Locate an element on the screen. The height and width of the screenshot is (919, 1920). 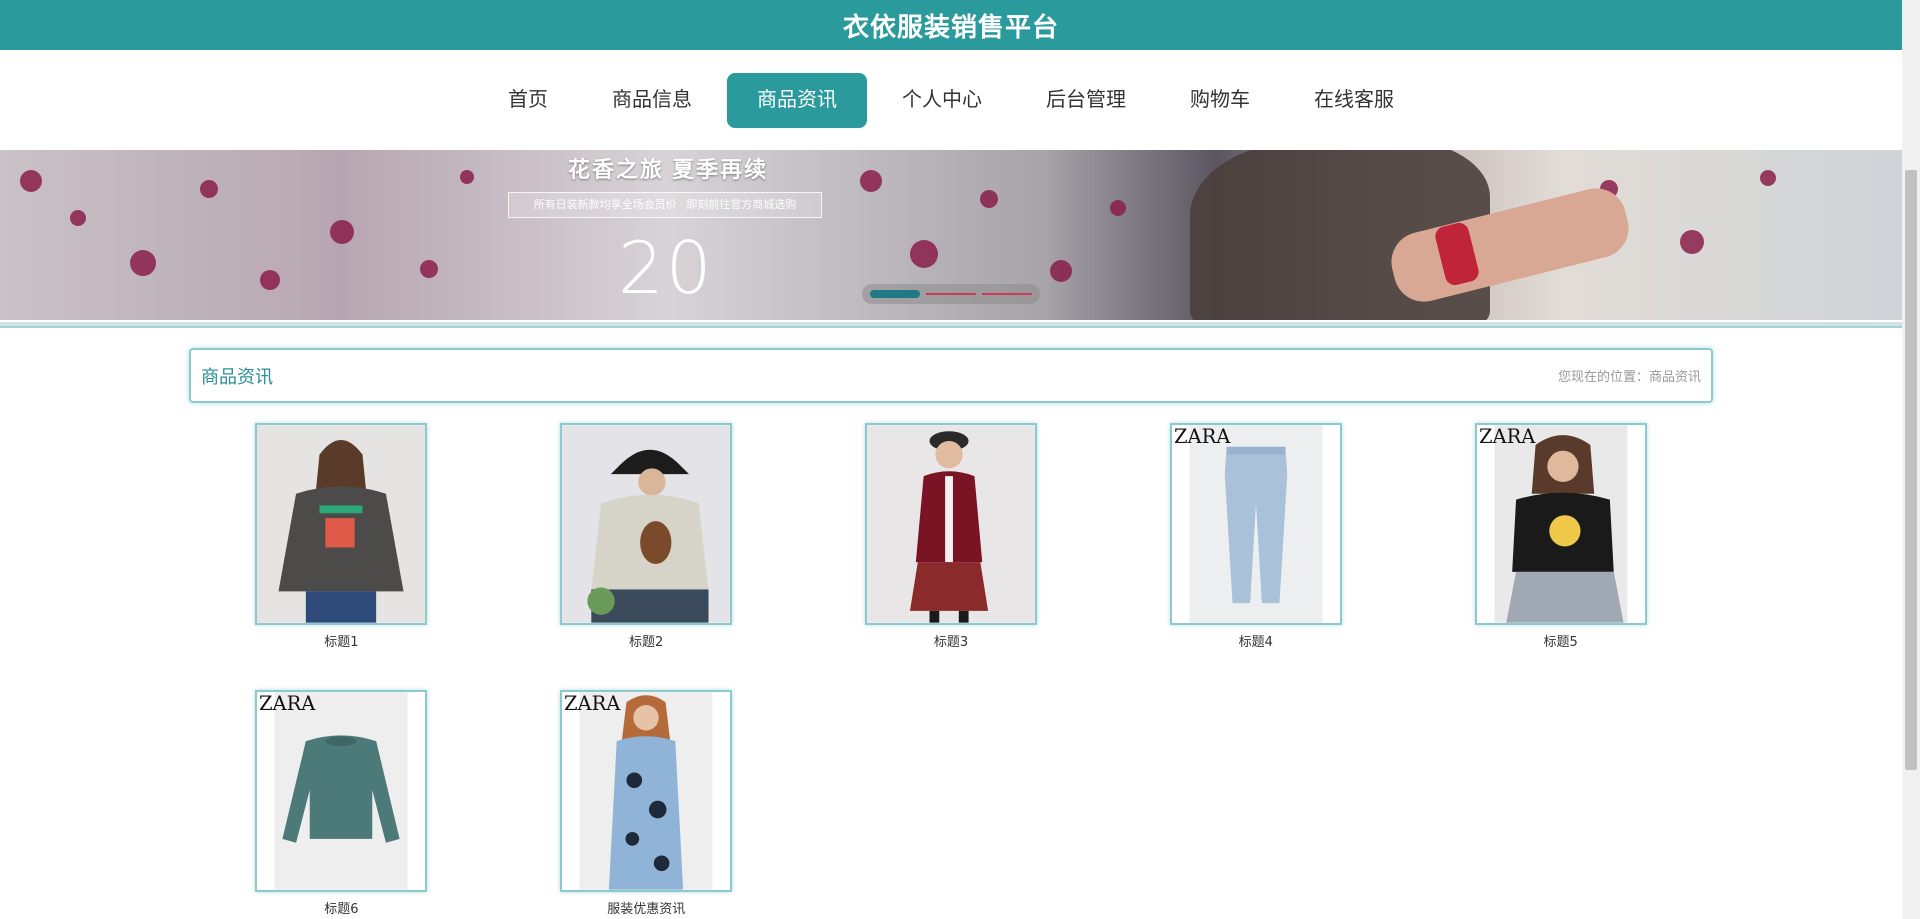
news-card: 标题2 is located at coordinates (646, 536).